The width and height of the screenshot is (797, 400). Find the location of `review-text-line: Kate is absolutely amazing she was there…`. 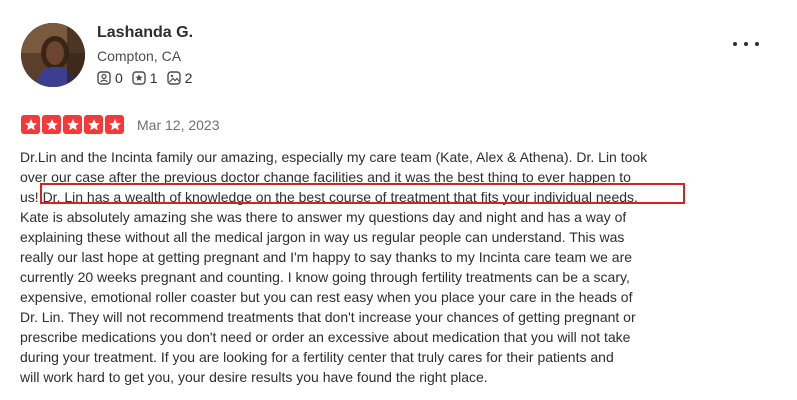

review-text-line: Kate is absolutely amazing she was there… is located at coordinates (323, 217).